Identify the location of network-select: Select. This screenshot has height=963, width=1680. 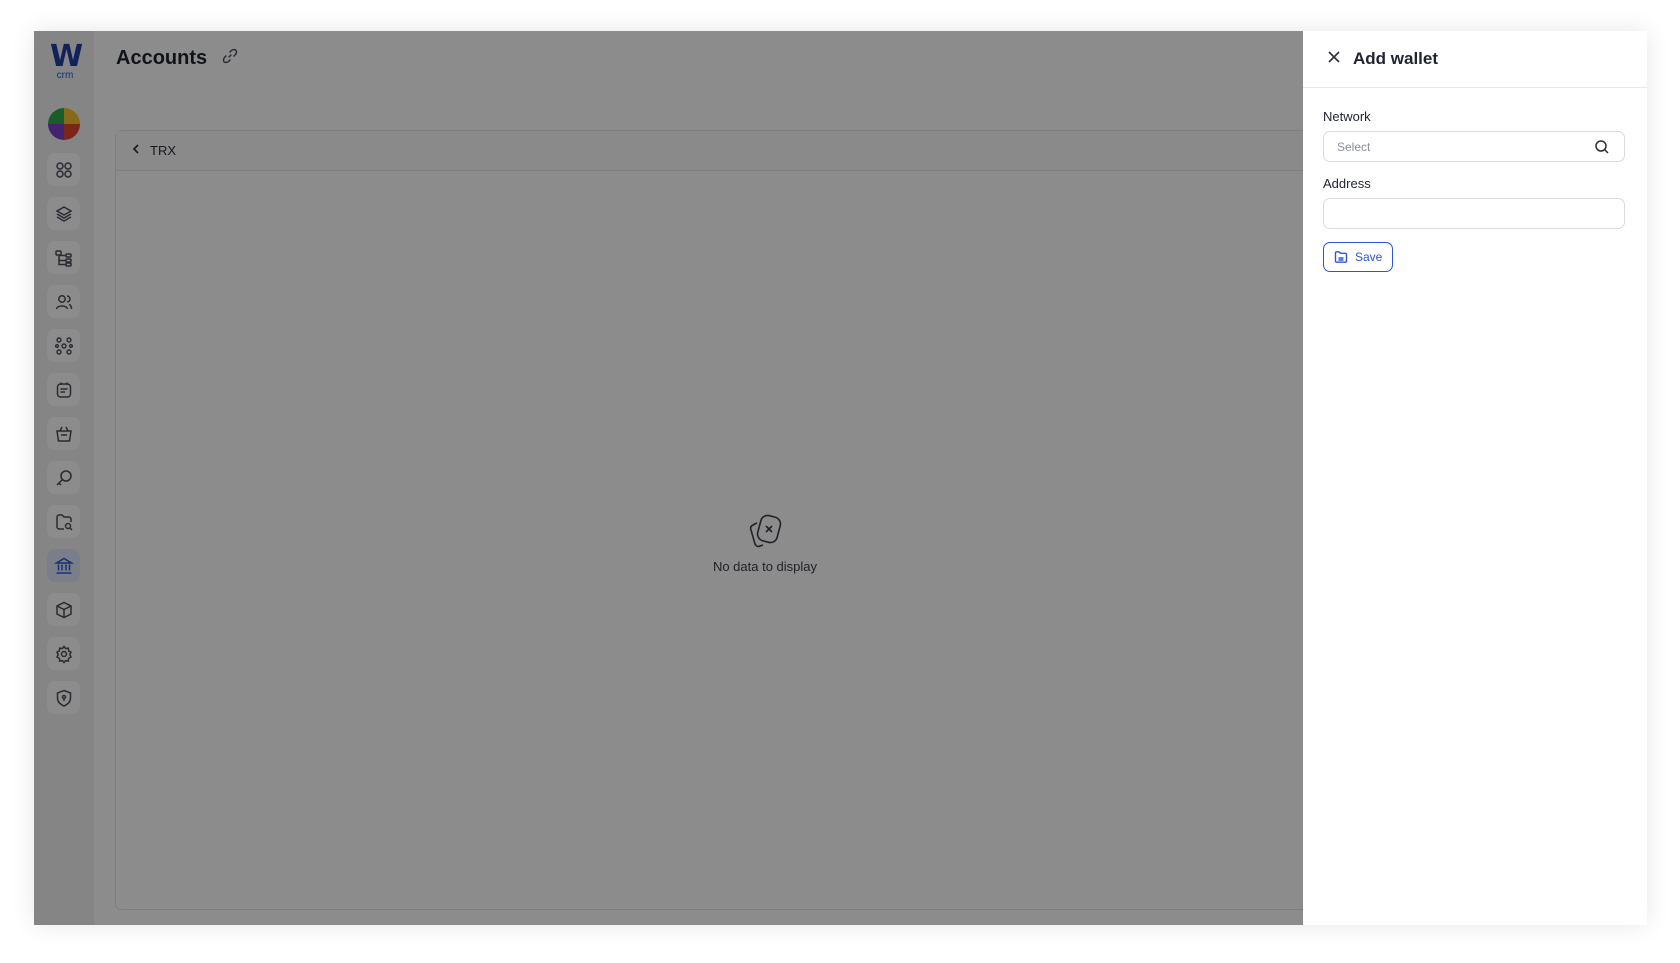
(1474, 146).